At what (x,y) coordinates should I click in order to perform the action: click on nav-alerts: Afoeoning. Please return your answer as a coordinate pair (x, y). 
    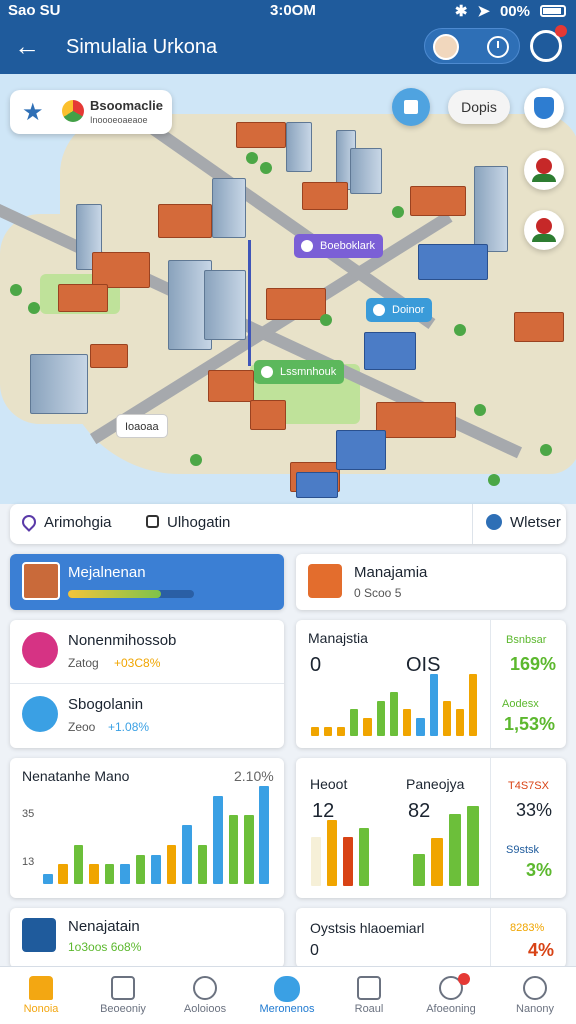
    Looking at the image, I should click on (451, 995).